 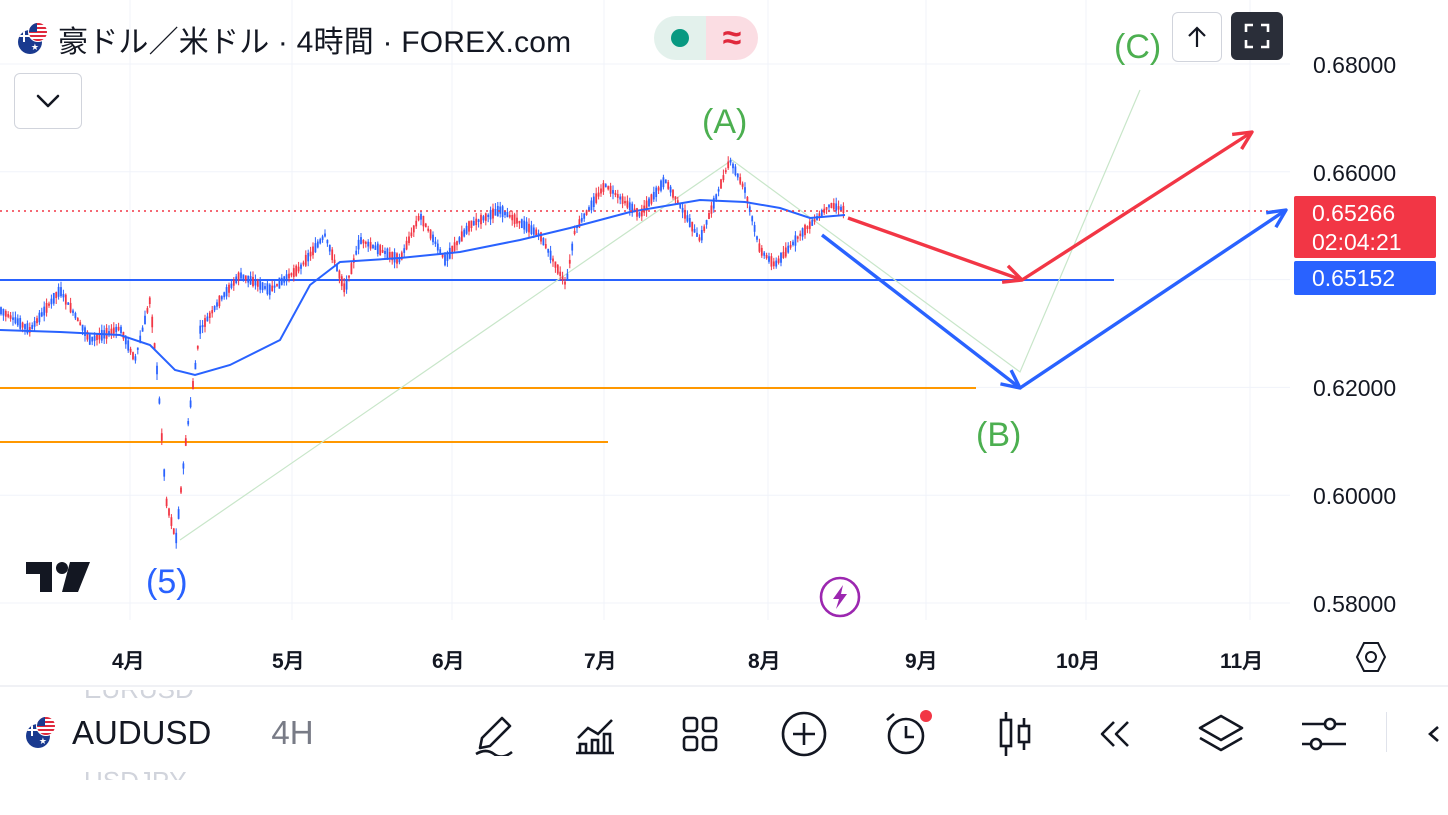 What do you see at coordinates (1197, 37) in the screenshot?
I see `scroll-up-button` at bounding box center [1197, 37].